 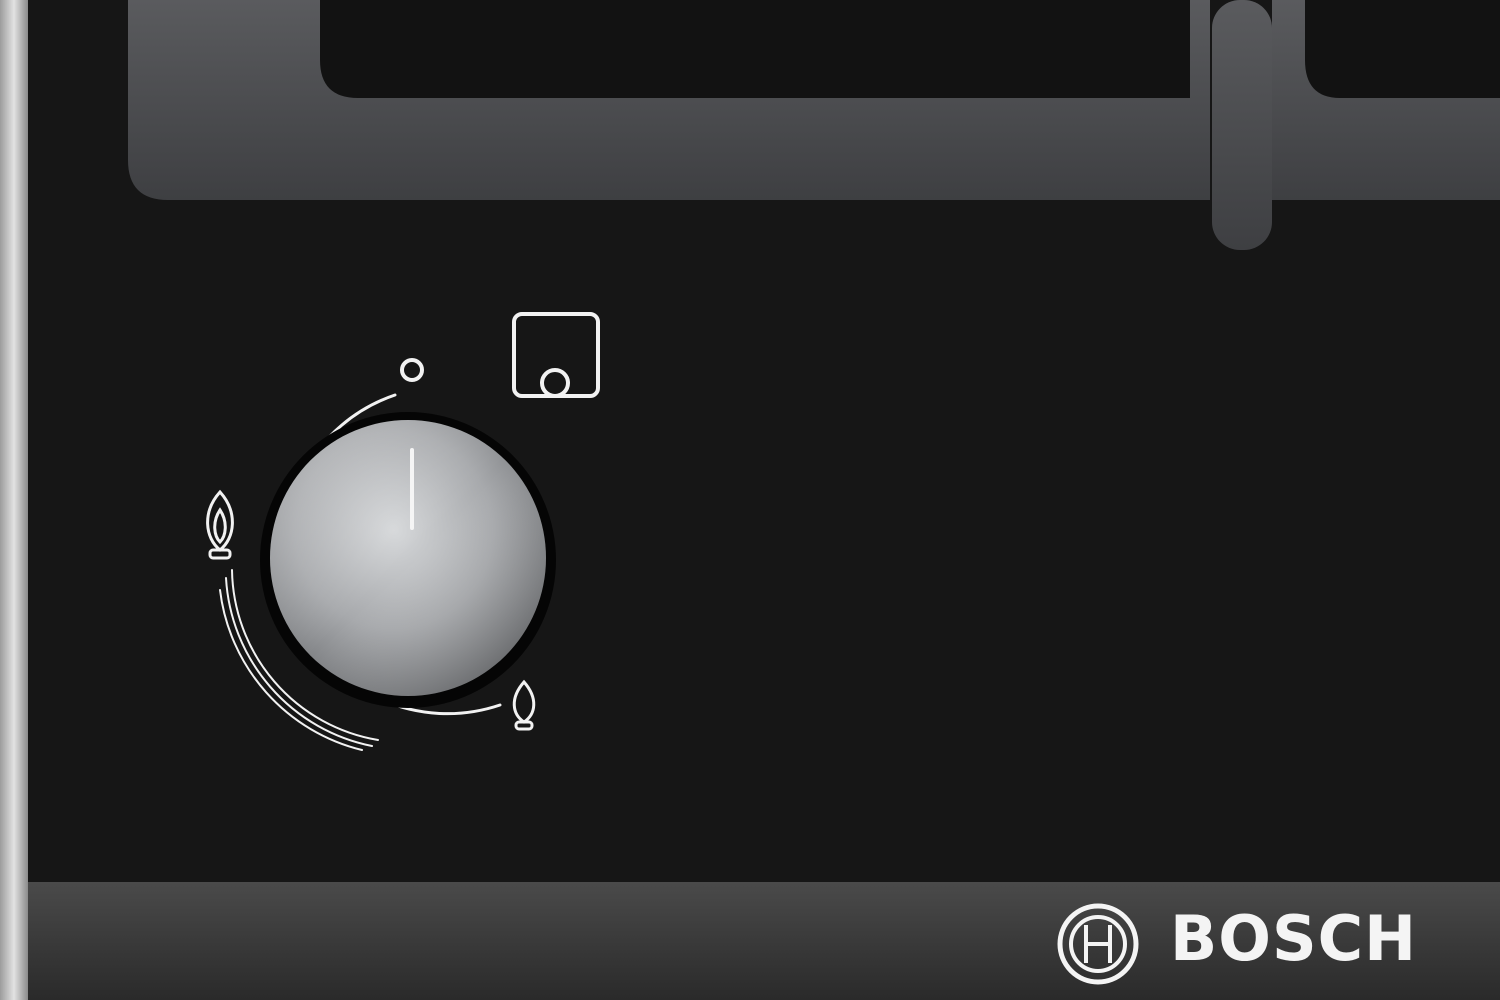 What do you see at coordinates (14, 500) in the screenshot?
I see `left-frame-edge` at bounding box center [14, 500].